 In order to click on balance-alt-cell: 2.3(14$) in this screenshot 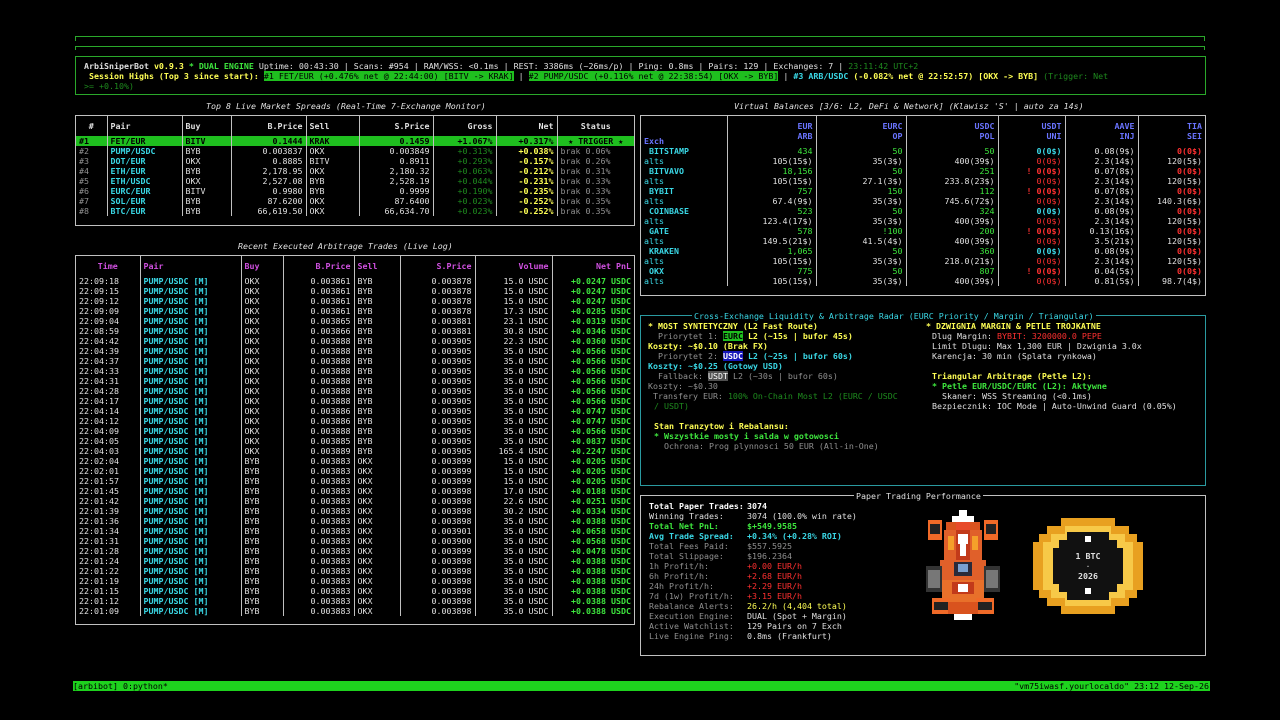, I will do `click(1101, 181)`.